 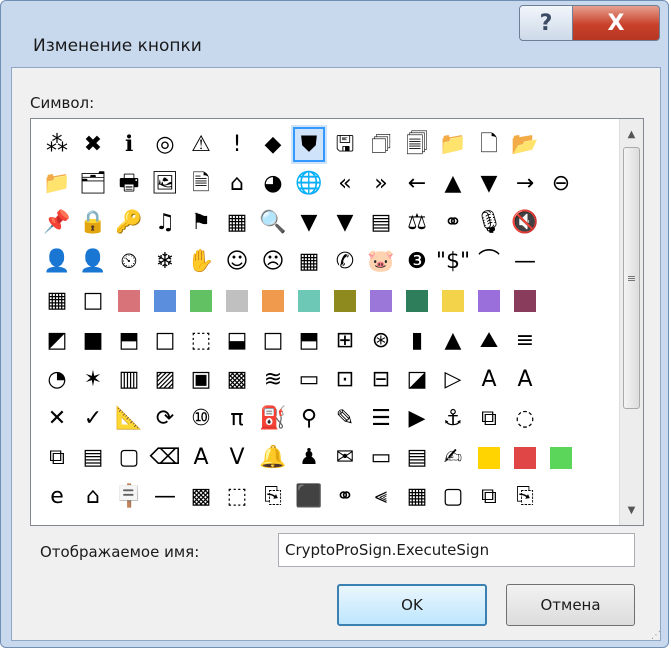 I want to click on symbol-cell: ⚖, so click(x=417, y=222).